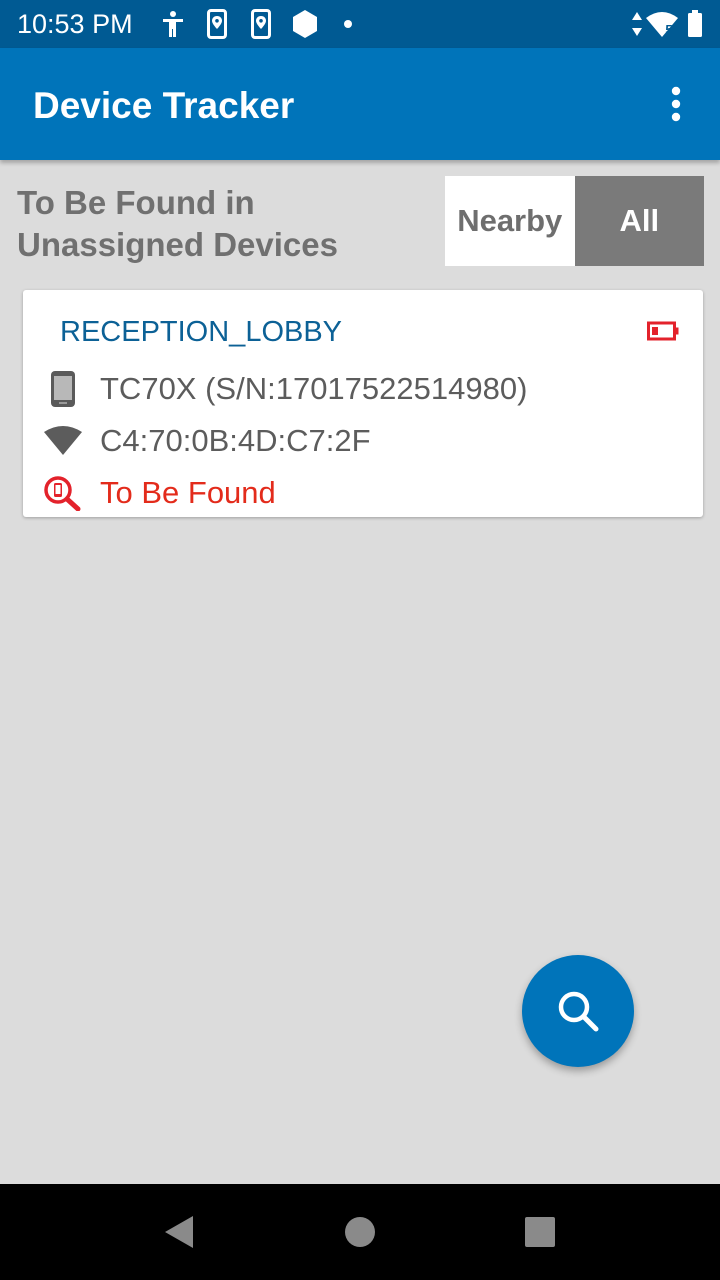  Describe the element at coordinates (63, 441) in the screenshot. I see `wifi-icon` at that location.